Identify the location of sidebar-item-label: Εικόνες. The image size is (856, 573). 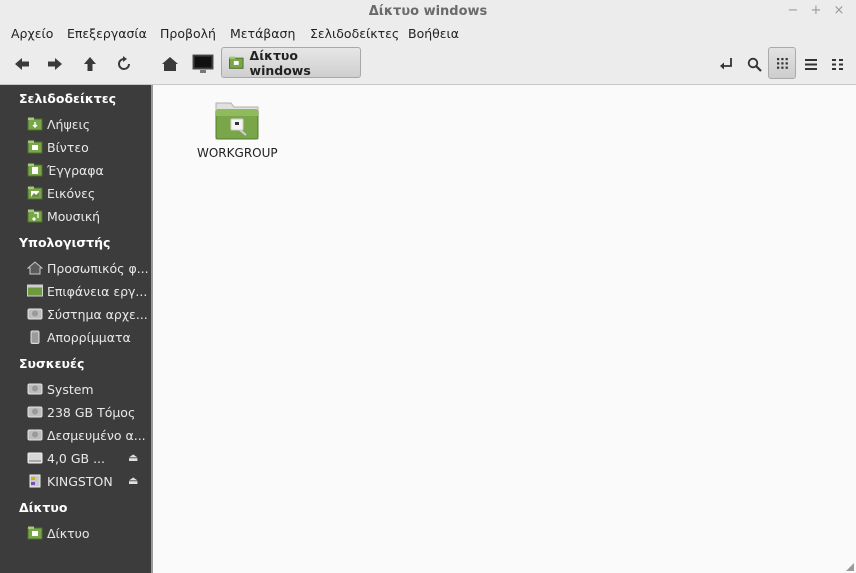
(71, 193).